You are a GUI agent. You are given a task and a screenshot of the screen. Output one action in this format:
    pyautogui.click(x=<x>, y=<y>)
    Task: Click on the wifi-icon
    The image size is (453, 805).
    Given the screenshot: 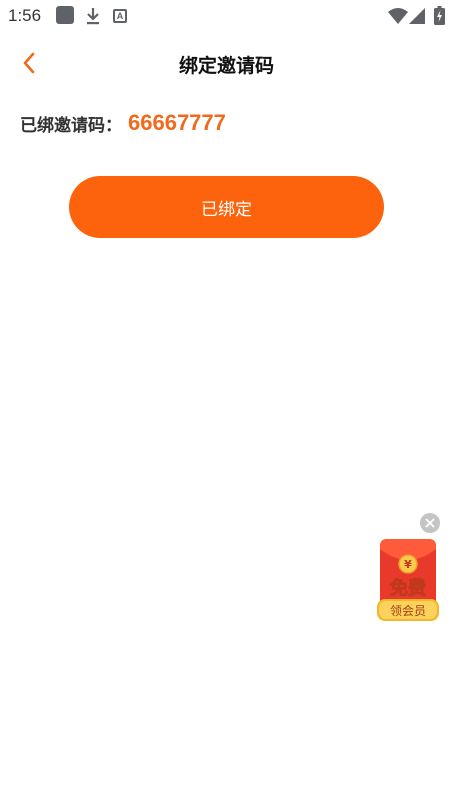 What is the action you would take?
    pyautogui.click(x=398, y=16)
    